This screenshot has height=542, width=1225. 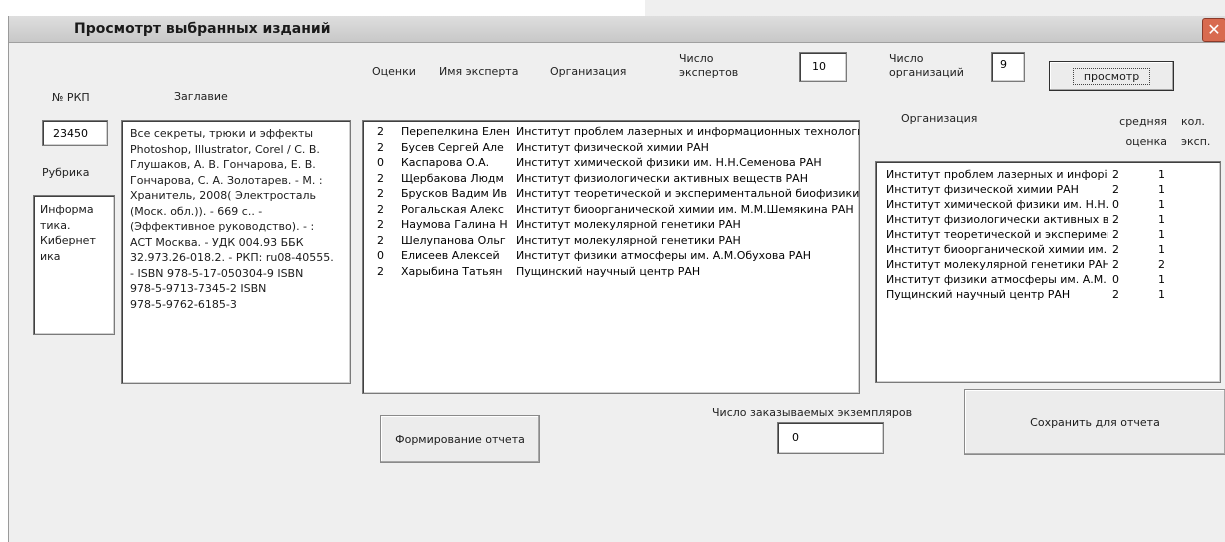 What do you see at coordinates (70, 133) in the screenshot?
I see `rkp-value: 23450` at bounding box center [70, 133].